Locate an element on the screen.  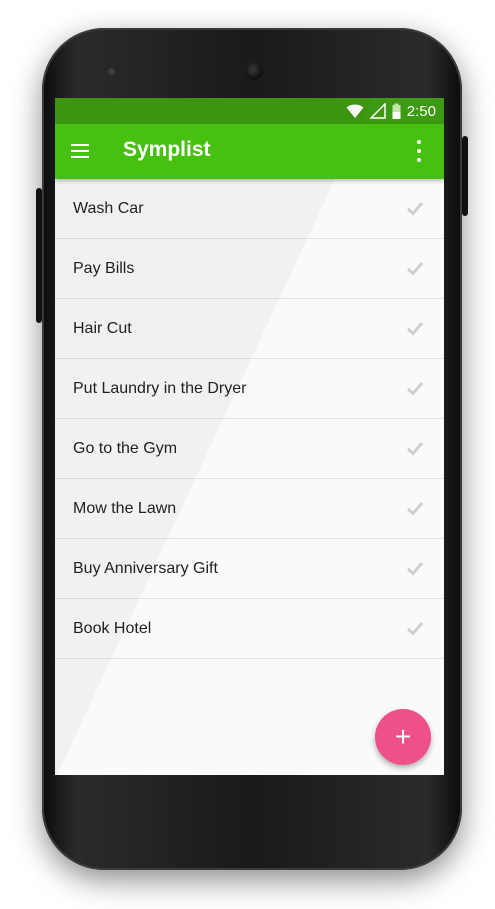
volume-button is located at coordinates (39, 255).